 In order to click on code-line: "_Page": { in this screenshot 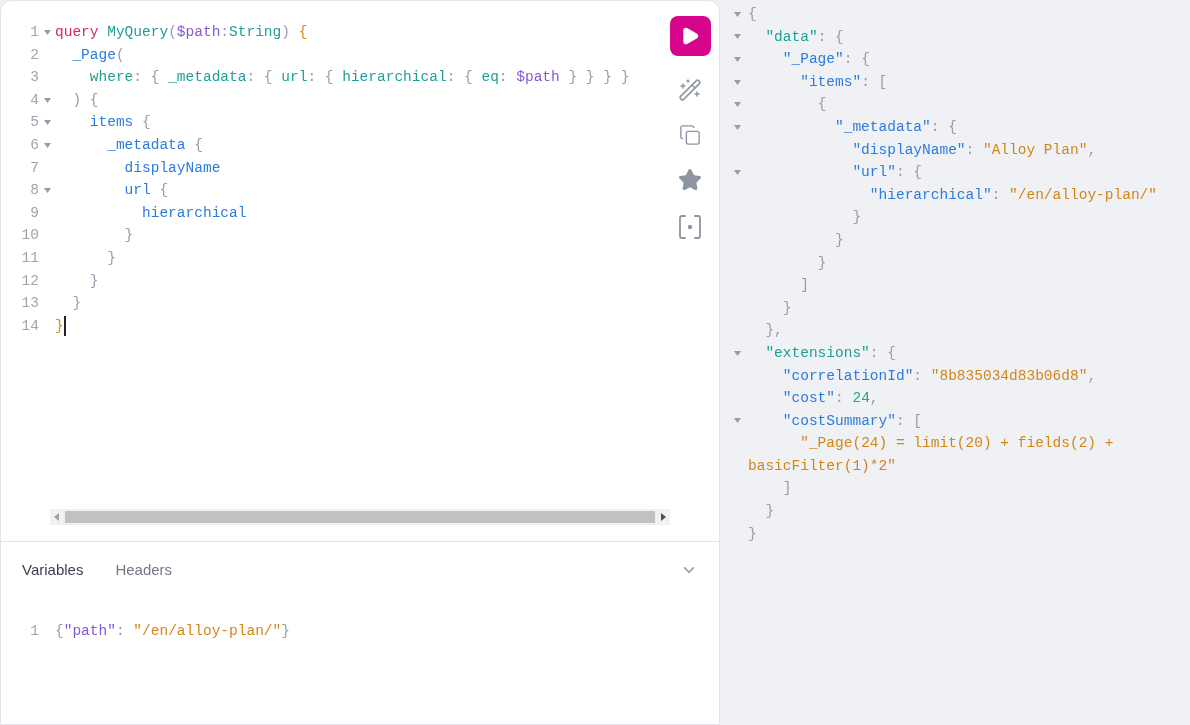, I will do `click(825, 59)`.